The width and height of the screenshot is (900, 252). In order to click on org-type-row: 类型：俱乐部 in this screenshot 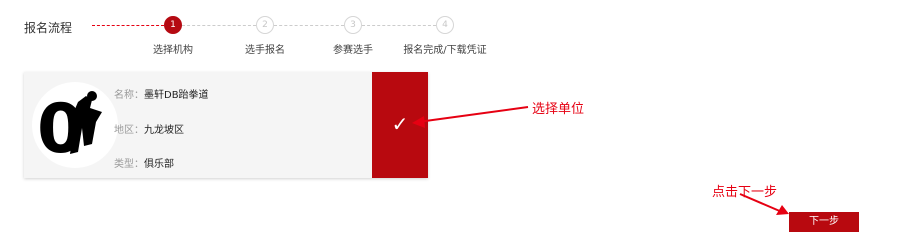, I will do `click(144, 162)`.